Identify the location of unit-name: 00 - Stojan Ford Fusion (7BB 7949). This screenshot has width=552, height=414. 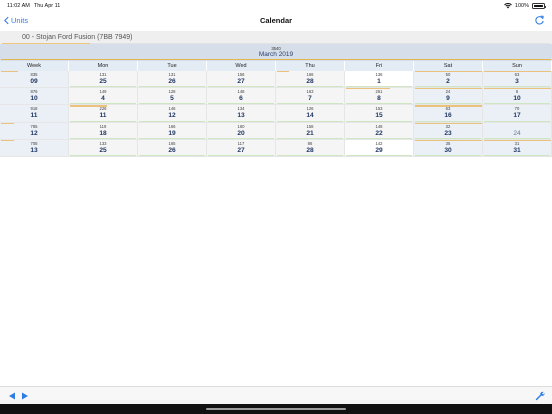
(77, 37).